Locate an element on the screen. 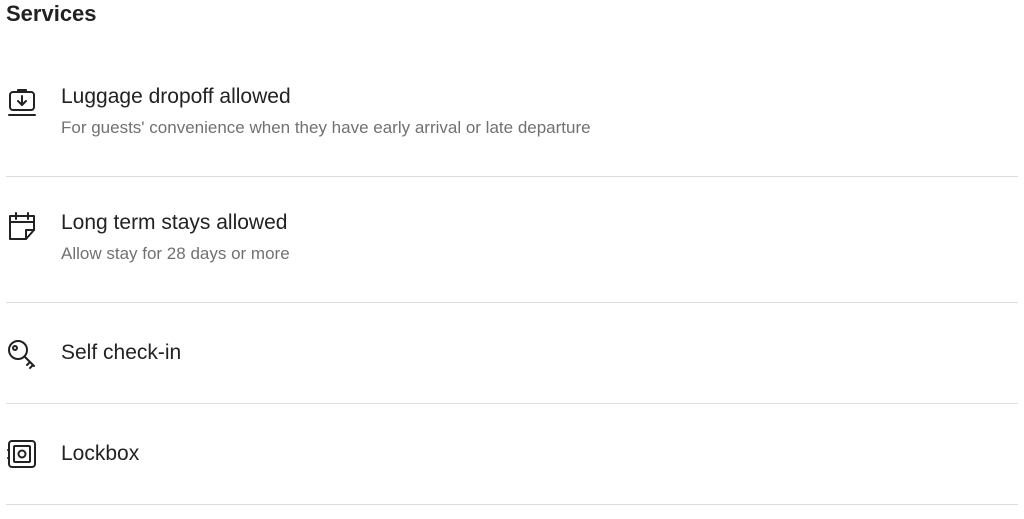 The width and height of the screenshot is (1024, 519). service-item-self-check-in: Self check-in is located at coordinates (512, 356).